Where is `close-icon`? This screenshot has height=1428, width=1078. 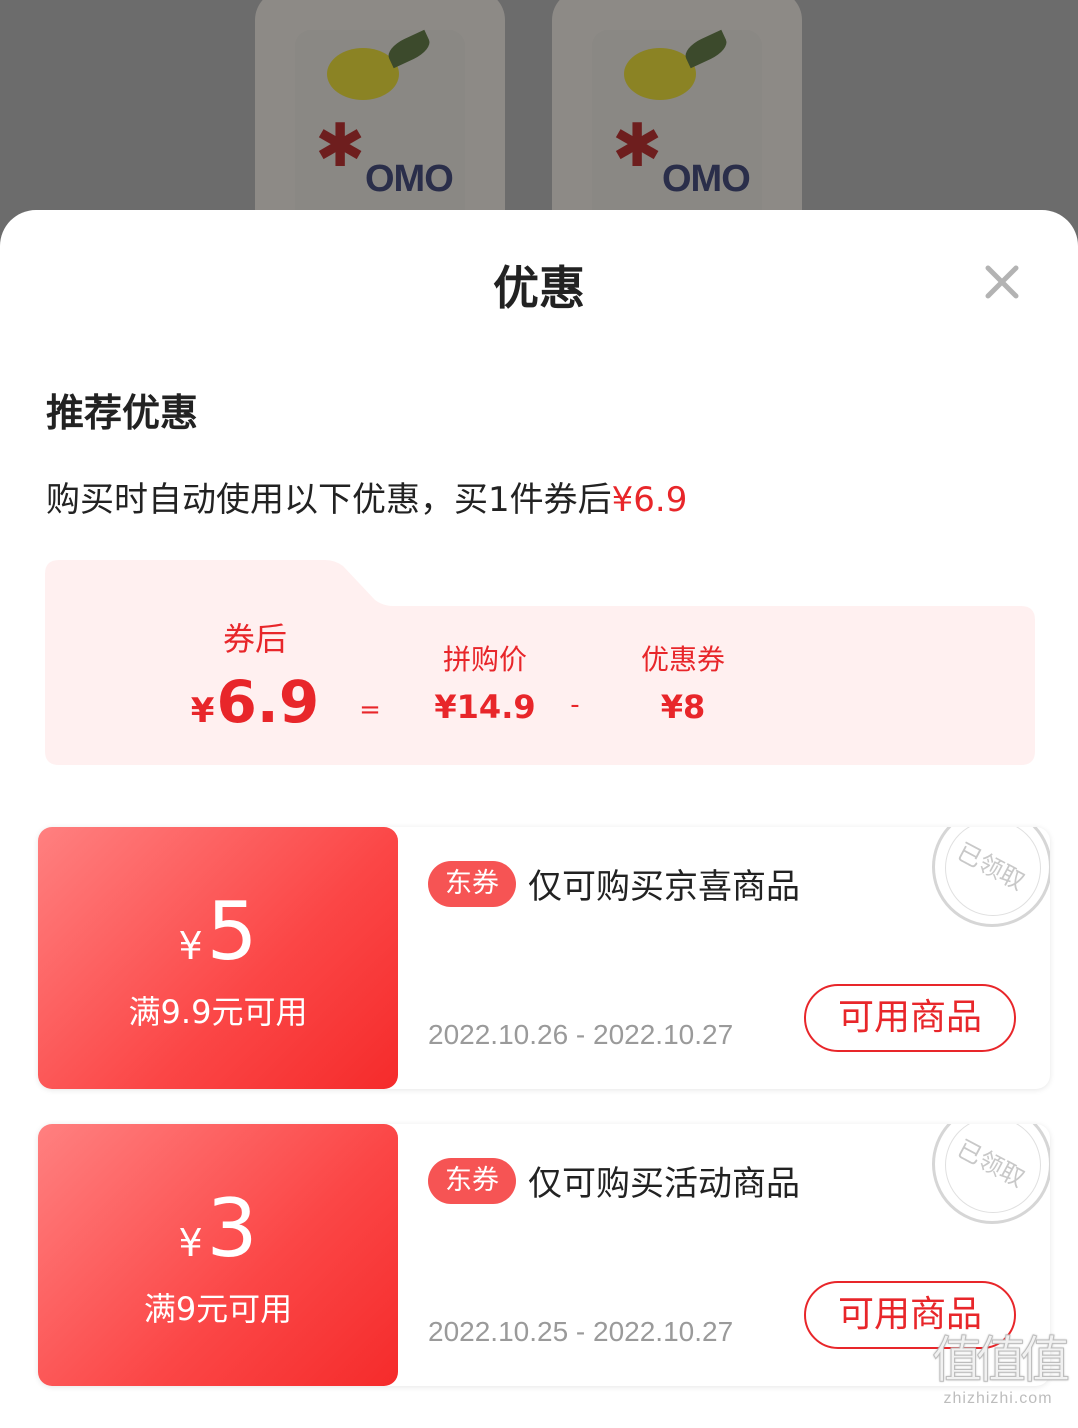 close-icon is located at coordinates (1002, 282).